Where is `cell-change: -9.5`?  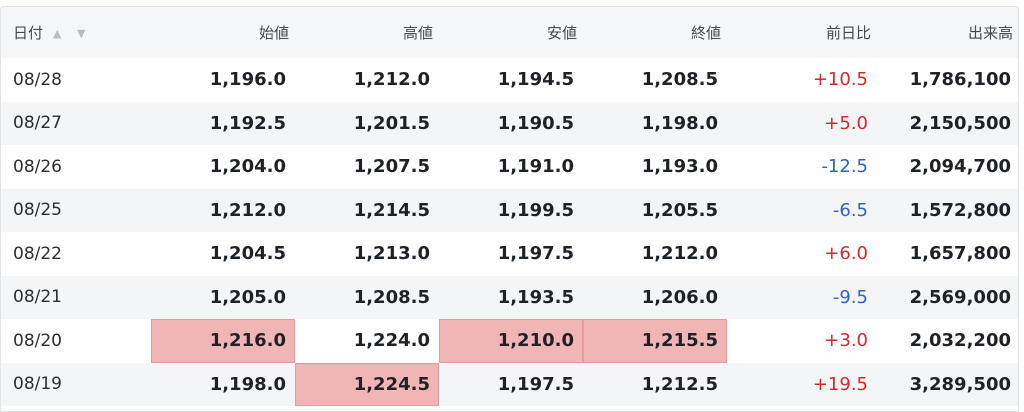 cell-change: -9.5 is located at coordinates (850, 297).